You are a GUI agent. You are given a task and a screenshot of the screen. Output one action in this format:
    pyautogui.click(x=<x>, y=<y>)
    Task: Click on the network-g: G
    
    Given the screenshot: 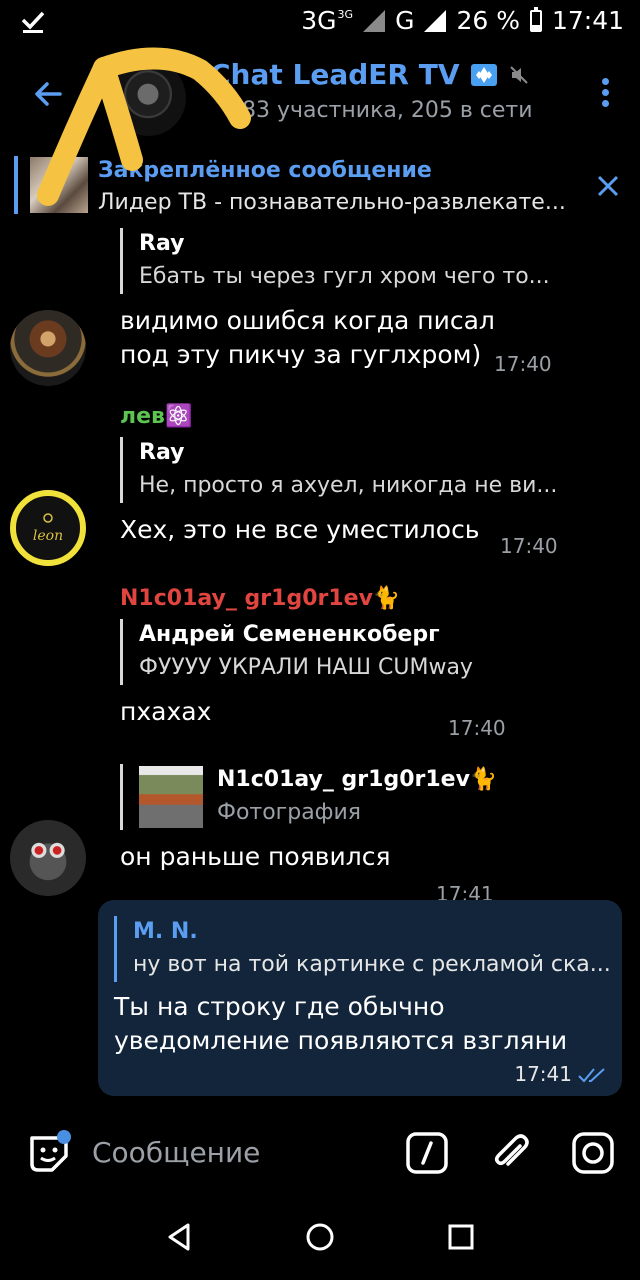 What is the action you would take?
    pyautogui.click(x=405, y=20)
    